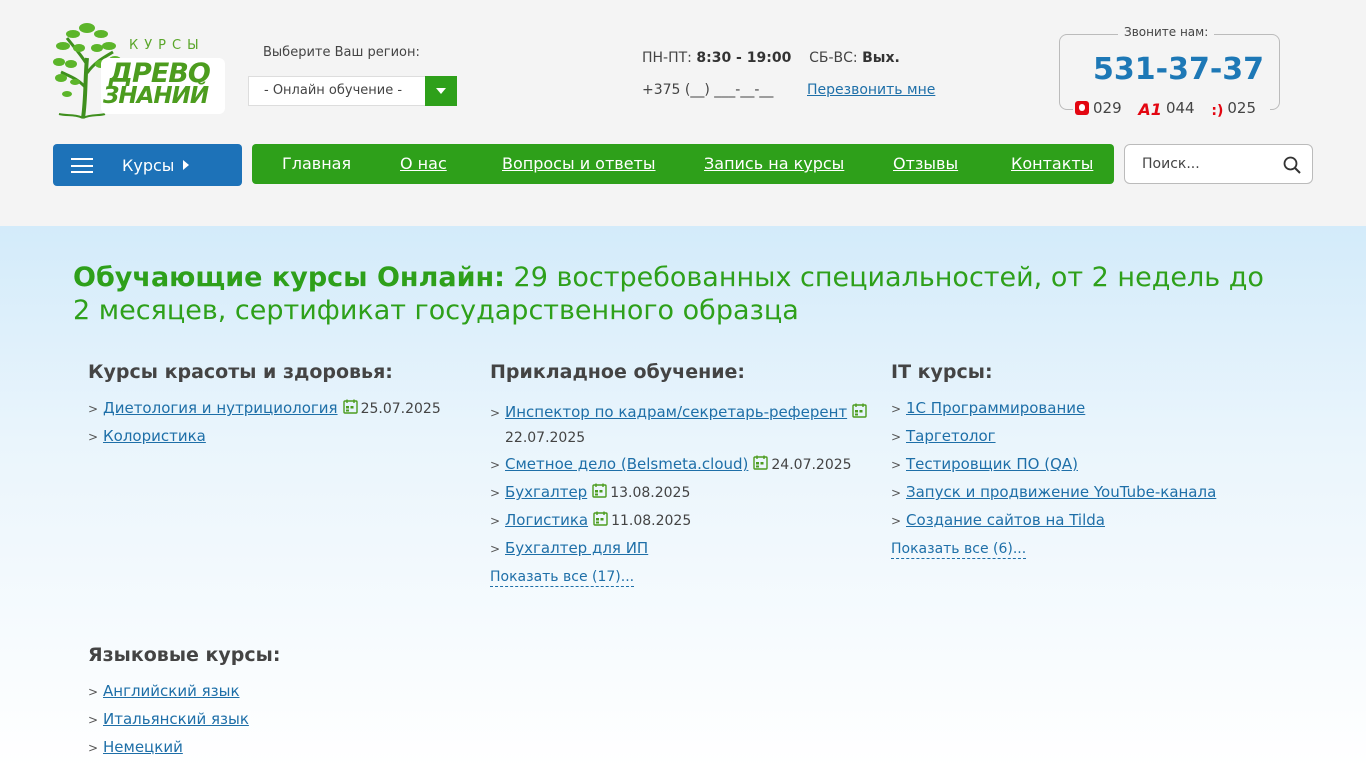 This screenshot has height=768, width=1366. I want to click on courses-menu-label: Курсы, so click(148, 165).